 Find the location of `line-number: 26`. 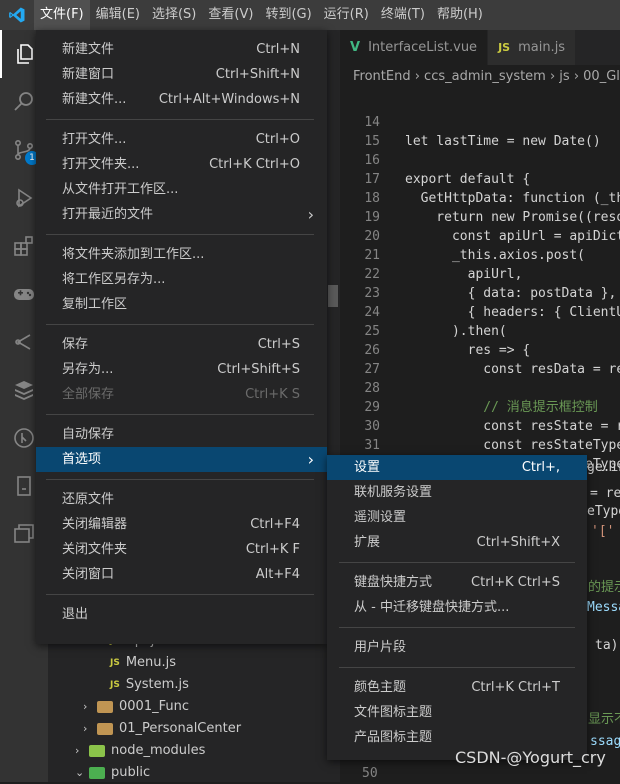

line-number: 26 is located at coordinates (372, 350).